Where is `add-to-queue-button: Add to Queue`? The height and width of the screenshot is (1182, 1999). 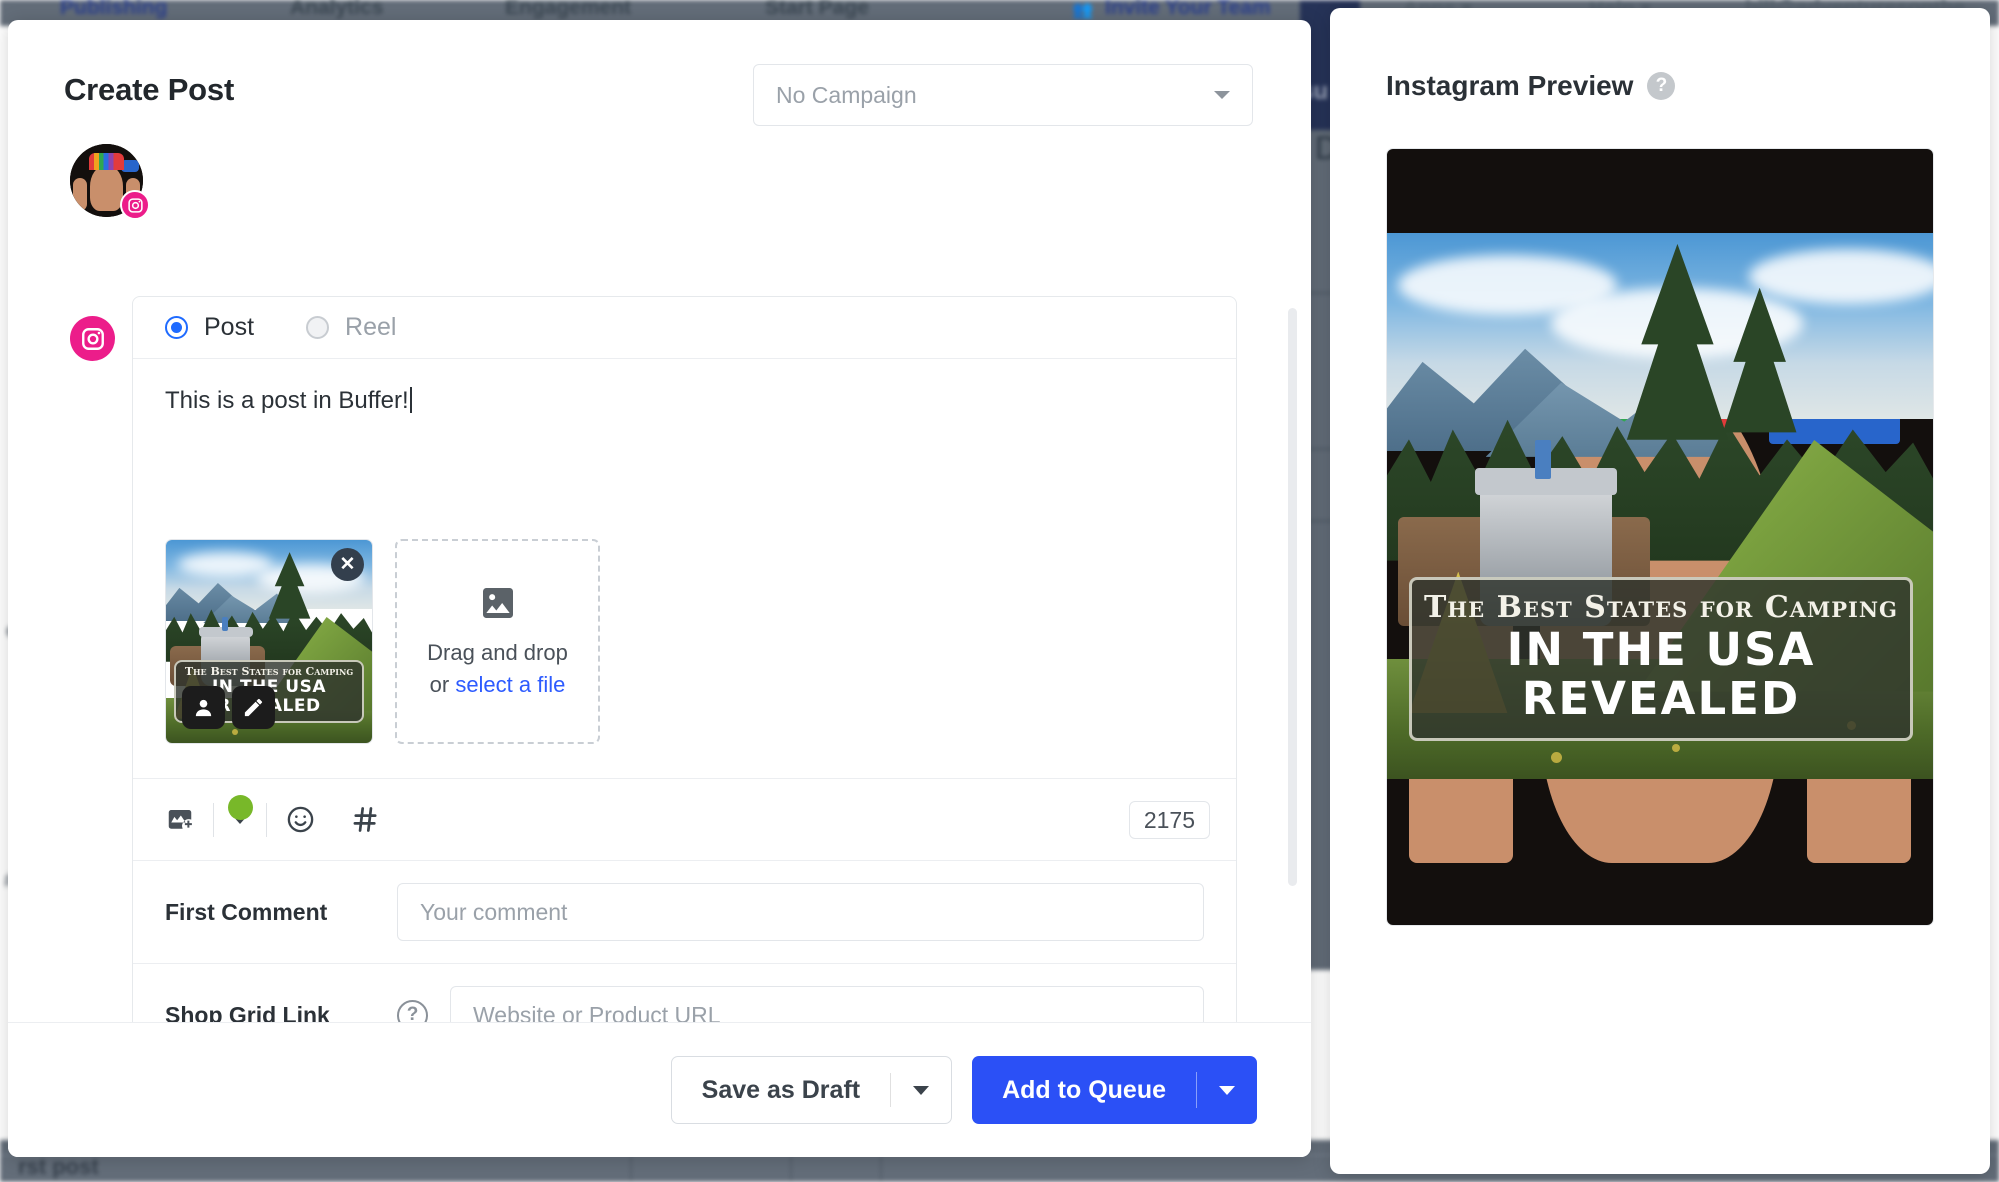
add-to-queue-button: Add to Queue is located at coordinates (1114, 1090).